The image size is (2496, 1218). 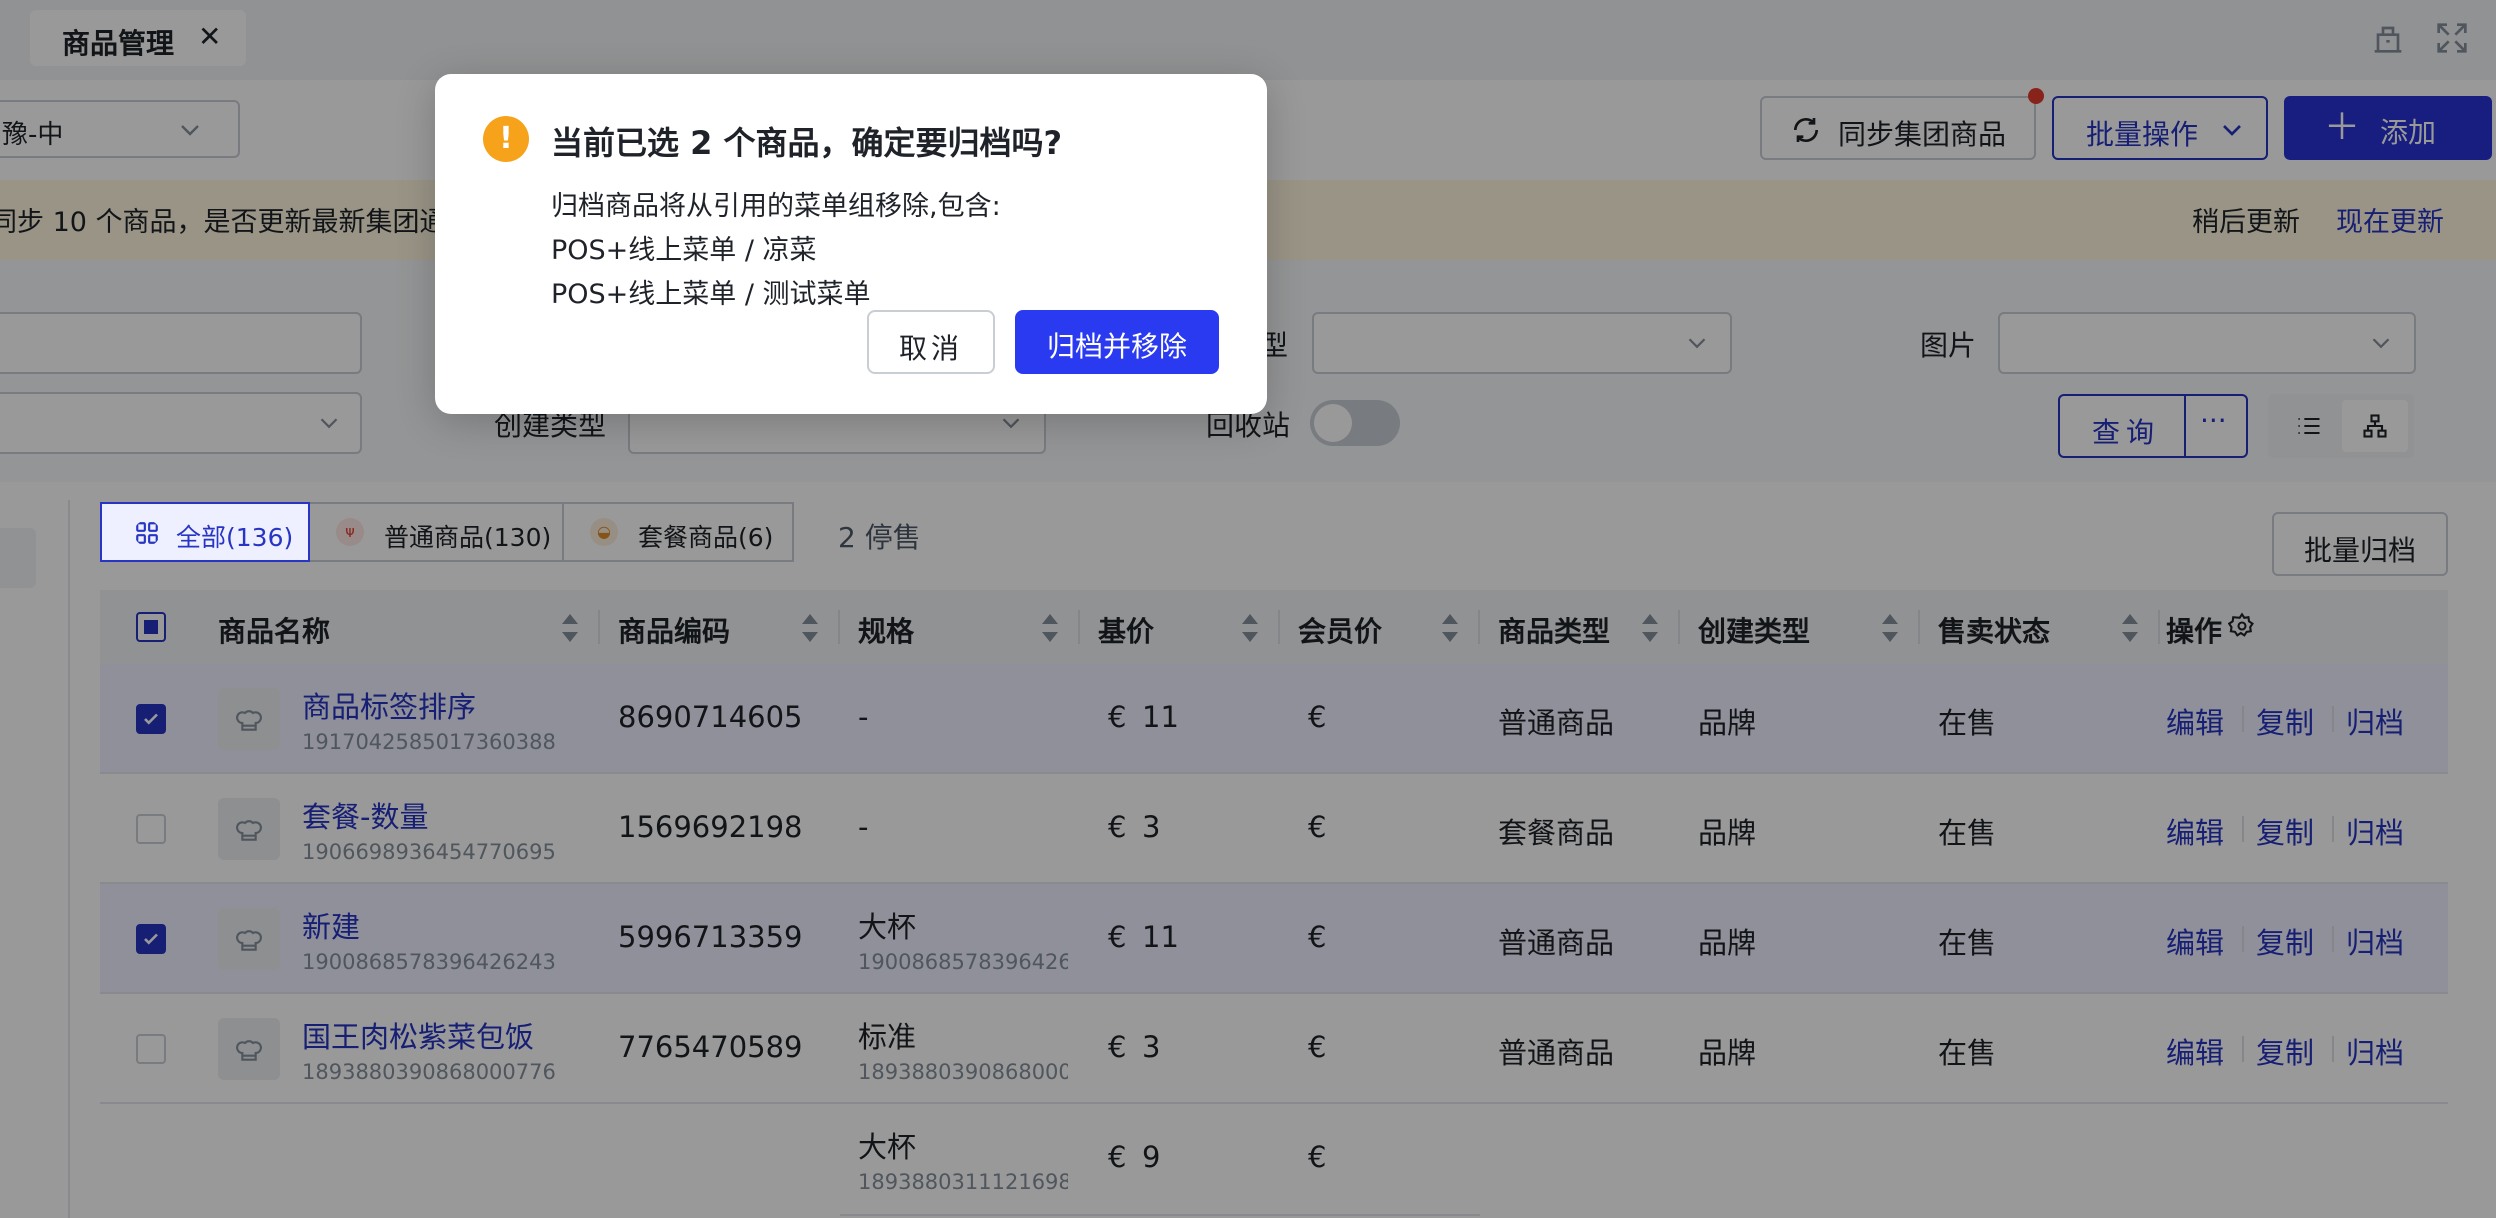 I want to click on dialog-menu-group: POS+线上菜单 / 凉菜, so click(x=684, y=250).